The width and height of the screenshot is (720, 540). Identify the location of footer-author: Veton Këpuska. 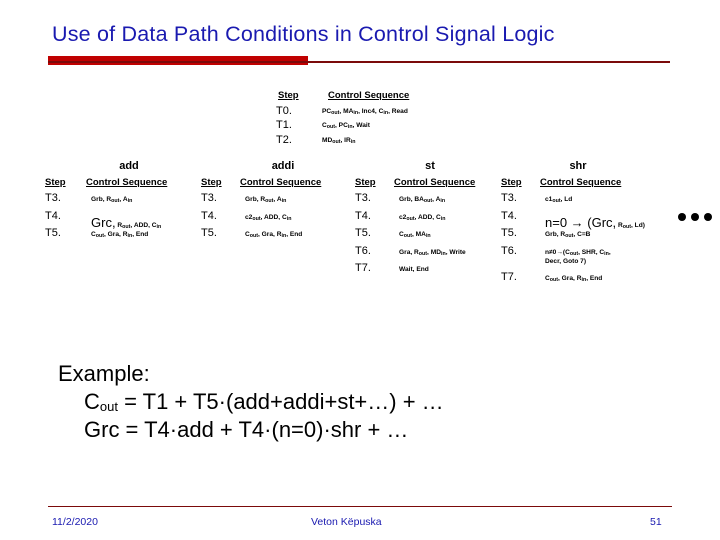
(346, 522).